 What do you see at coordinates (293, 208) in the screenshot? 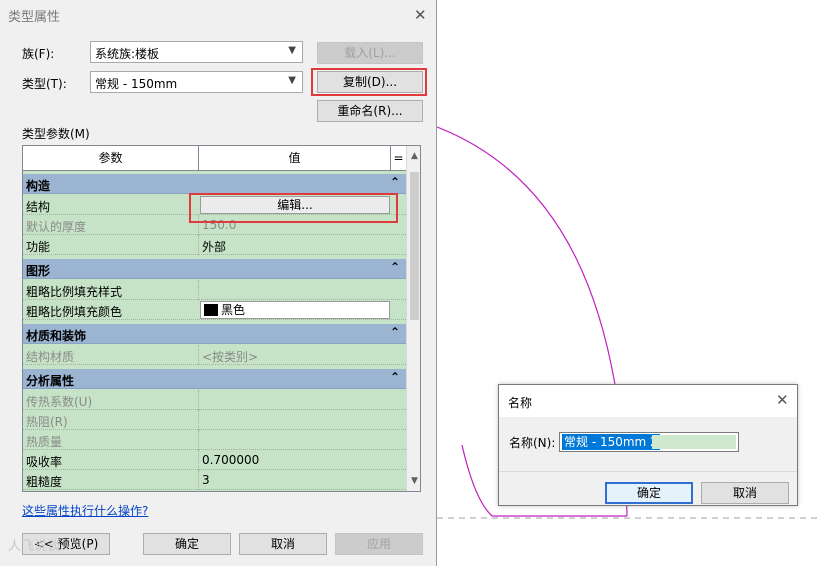
I see `edit-highlight` at bounding box center [293, 208].